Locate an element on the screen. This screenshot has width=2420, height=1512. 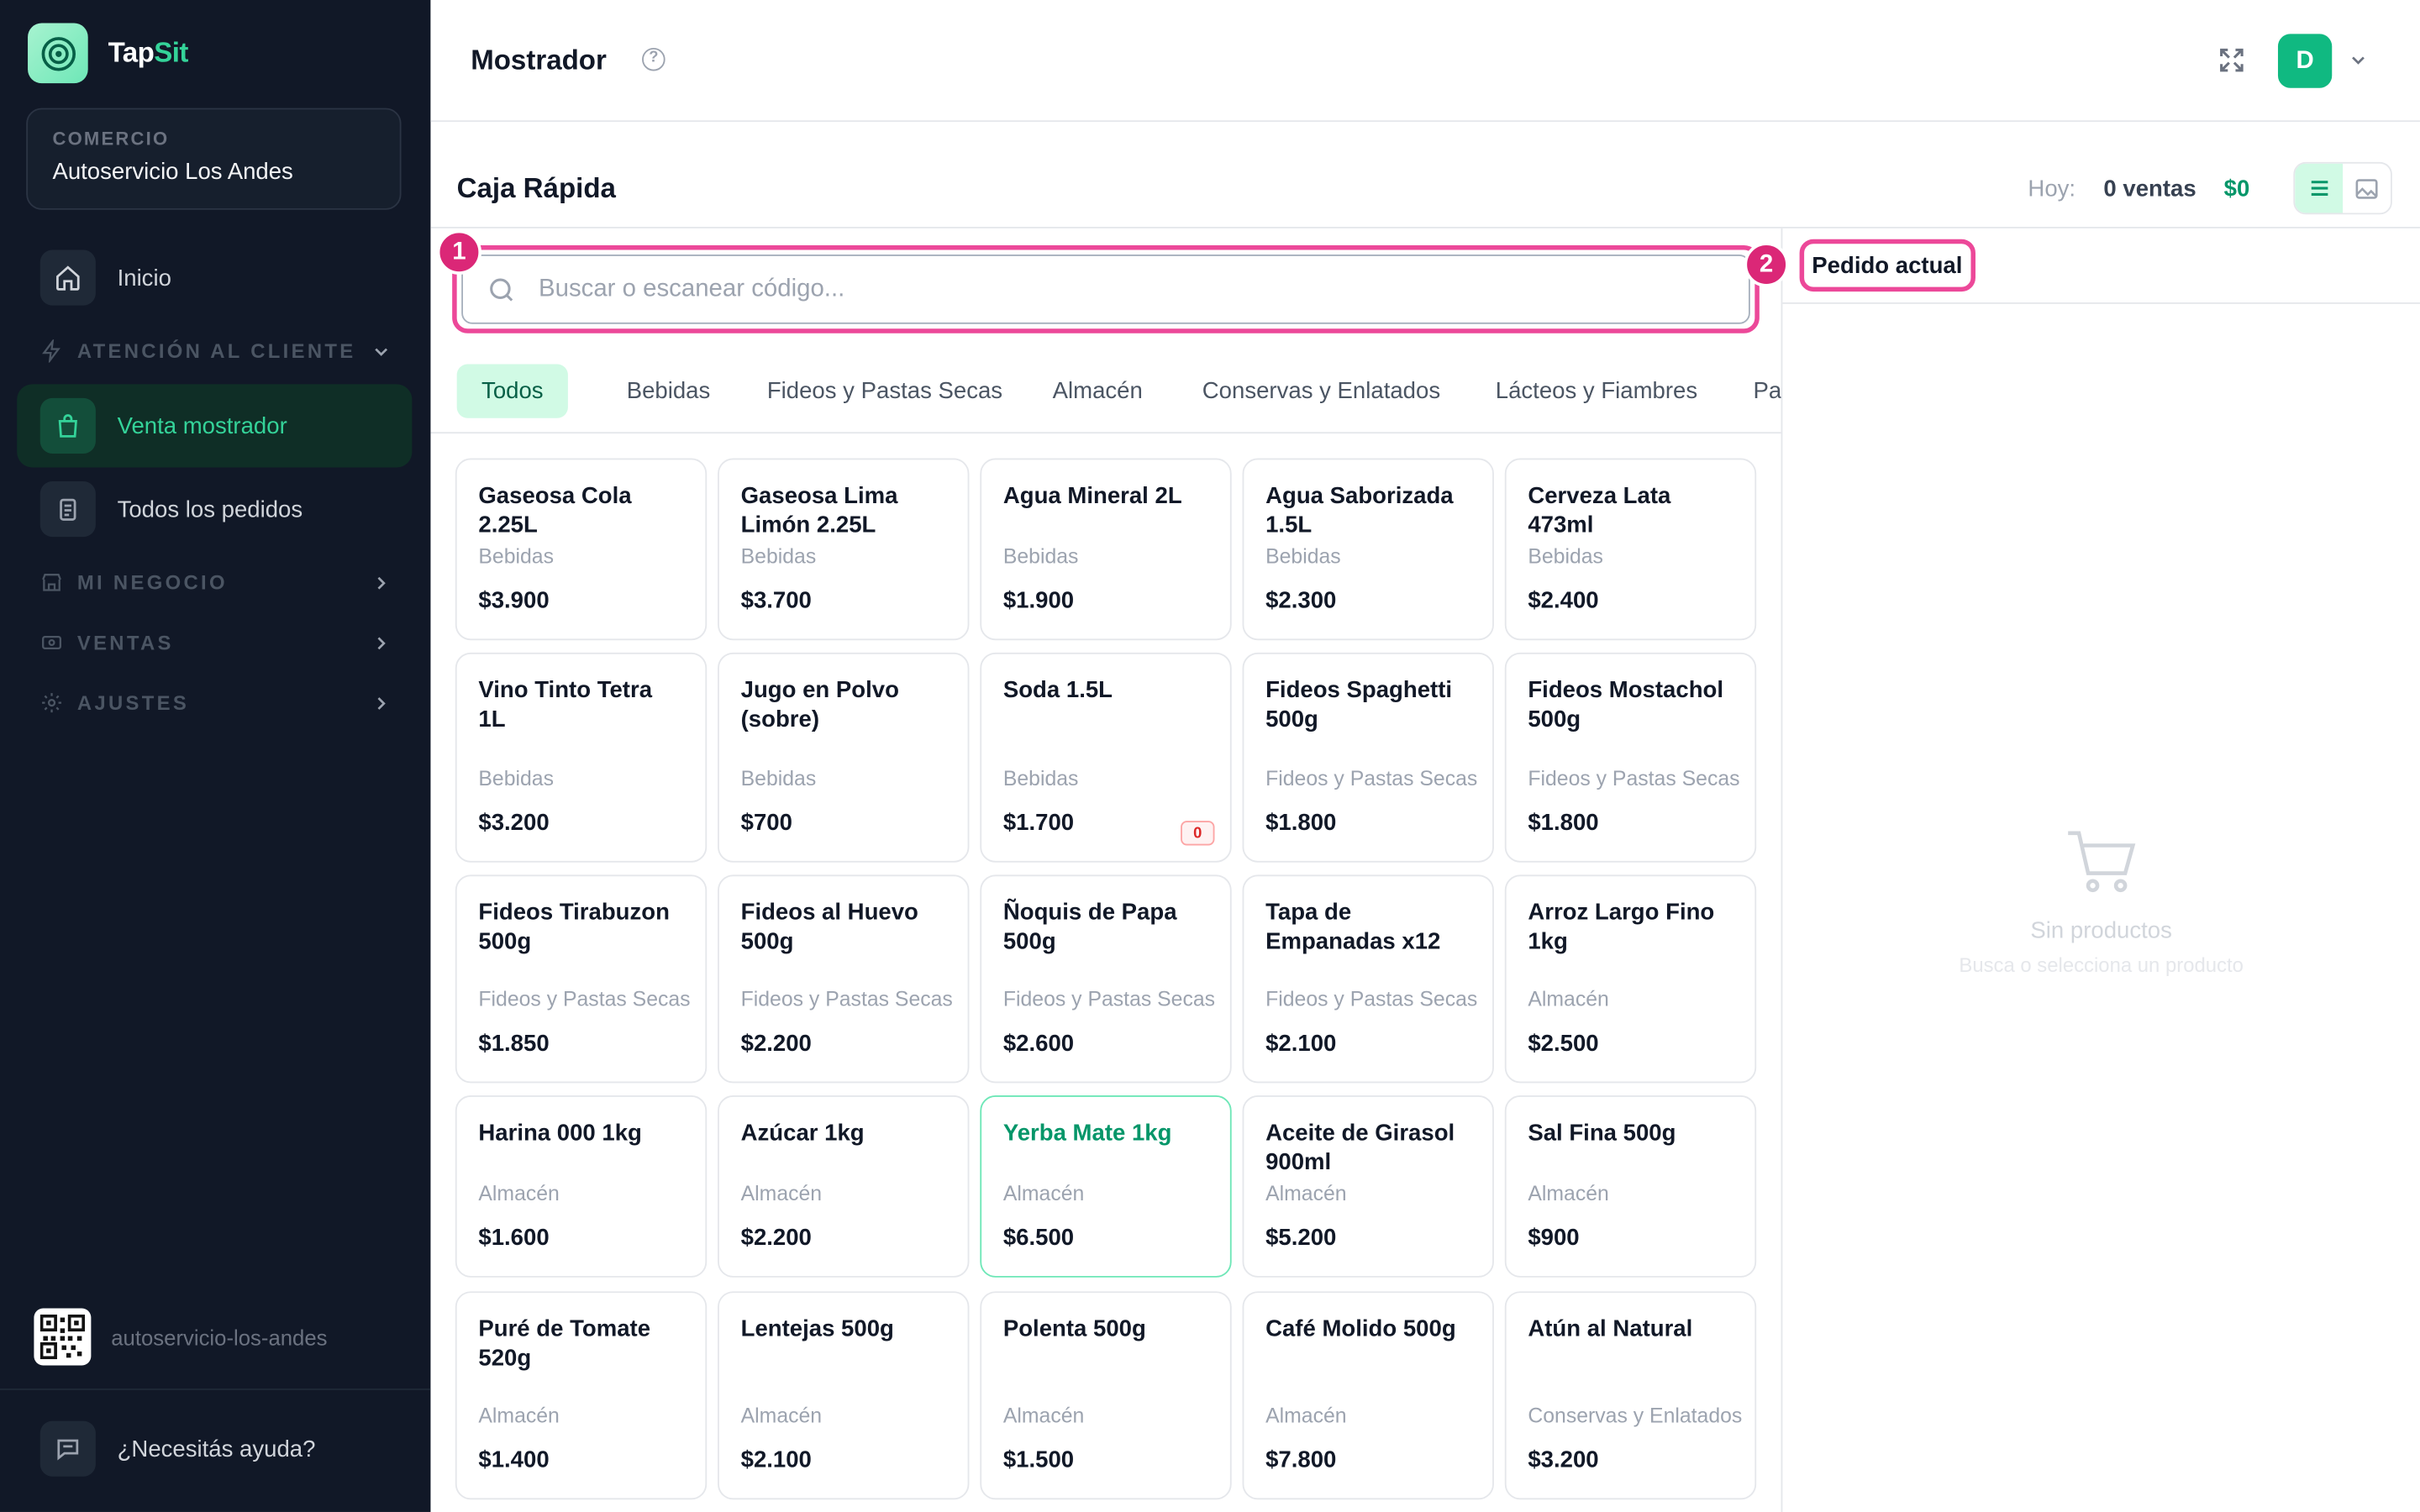
product-card: Jugo en Polvo (sobre) Bebidas $700 is located at coordinates (844, 757).